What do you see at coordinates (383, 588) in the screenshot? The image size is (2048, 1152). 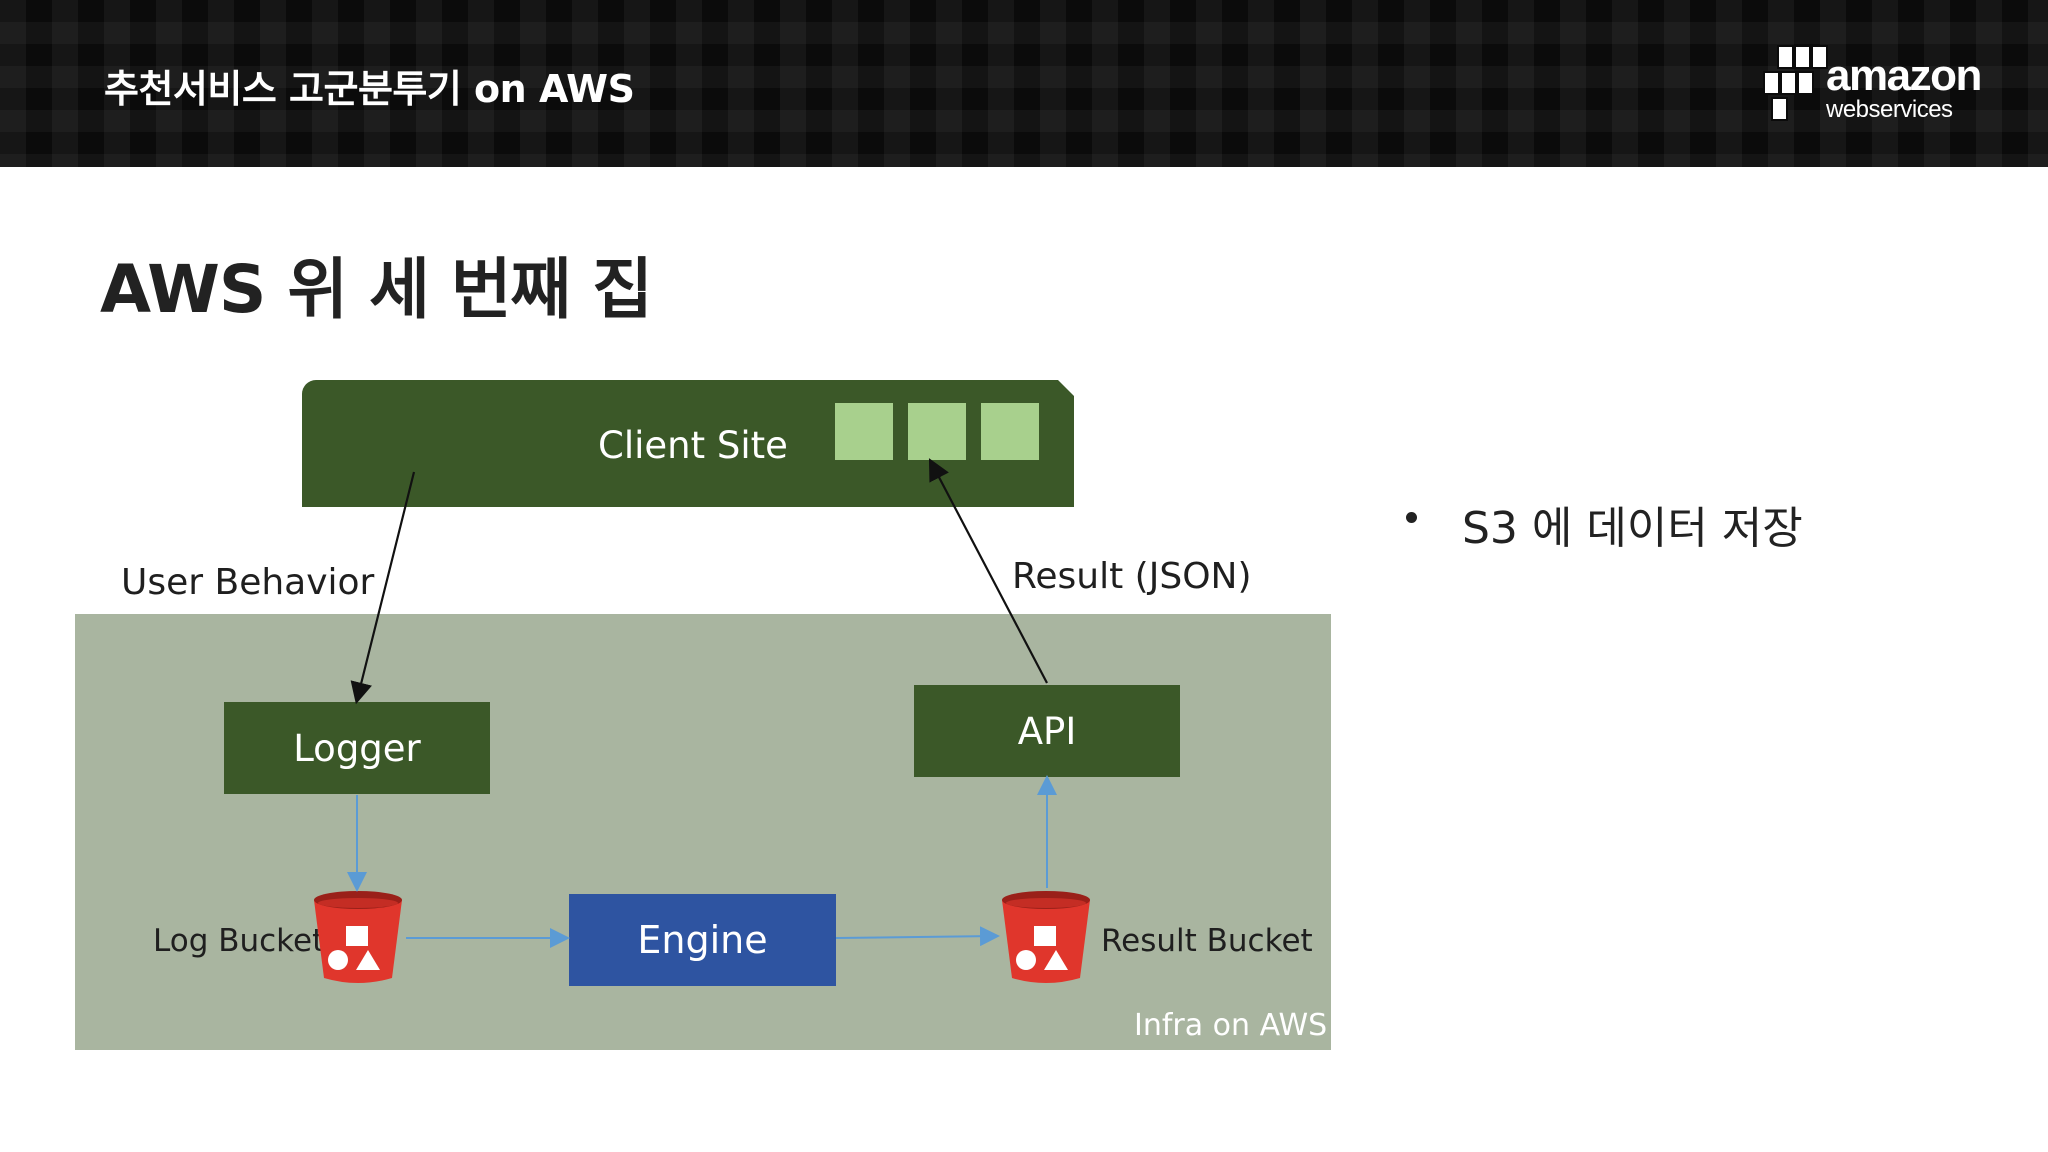 I see `arrow-client-to-logger` at bounding box center [383, 588].